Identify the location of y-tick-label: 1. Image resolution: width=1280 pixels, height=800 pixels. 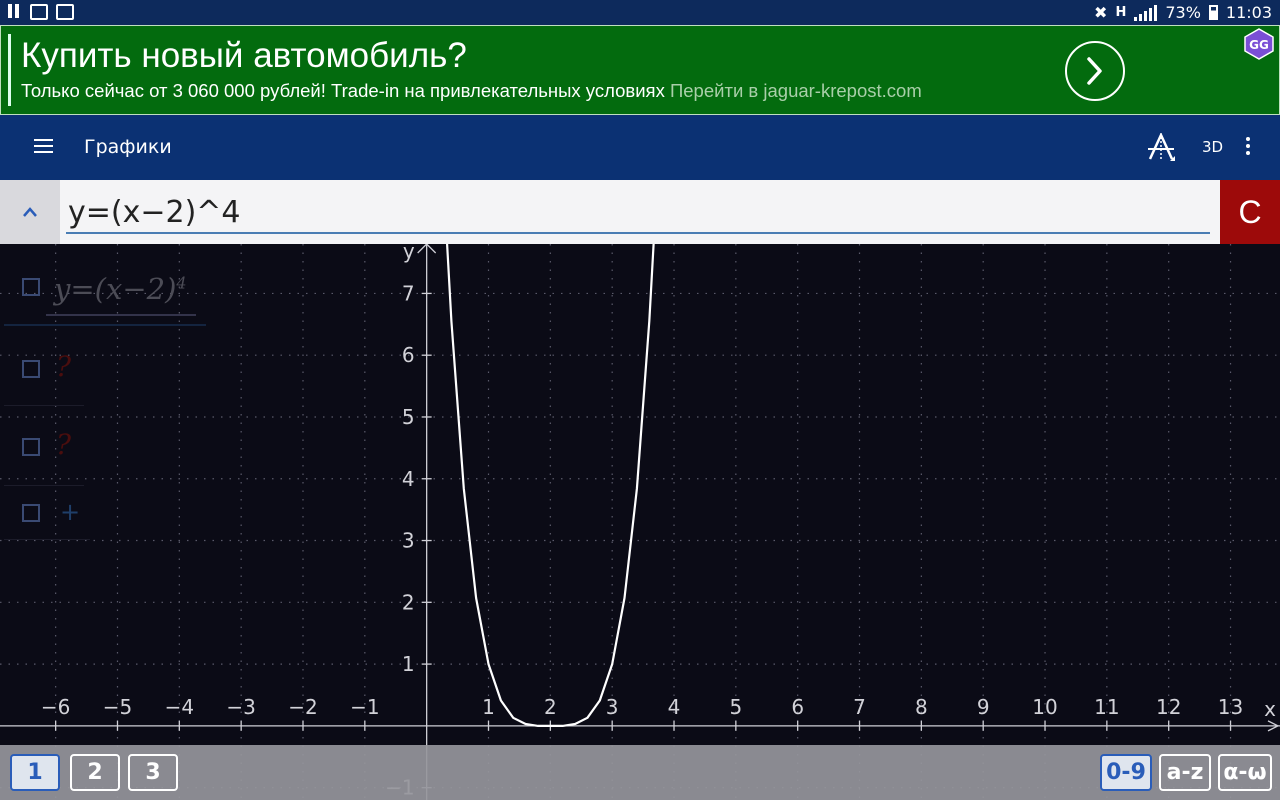
(408, 664).